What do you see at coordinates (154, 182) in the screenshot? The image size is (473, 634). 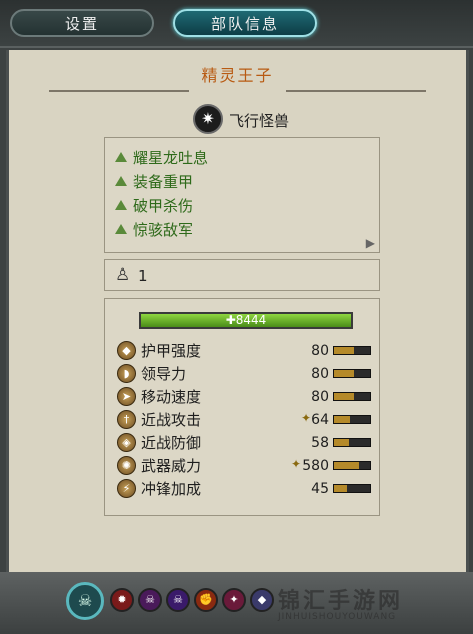 I see `ability-item: 装备重甲` at bounding box center [154, 182].